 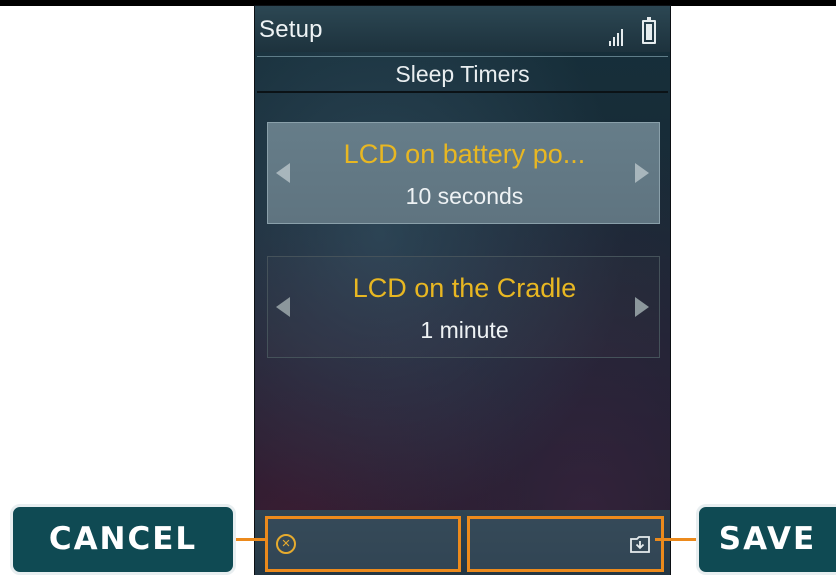 What do you see at coordinates (619, 36) in the screenshot?
I see `signal-bars-icon` at bounding box center [619, 36].